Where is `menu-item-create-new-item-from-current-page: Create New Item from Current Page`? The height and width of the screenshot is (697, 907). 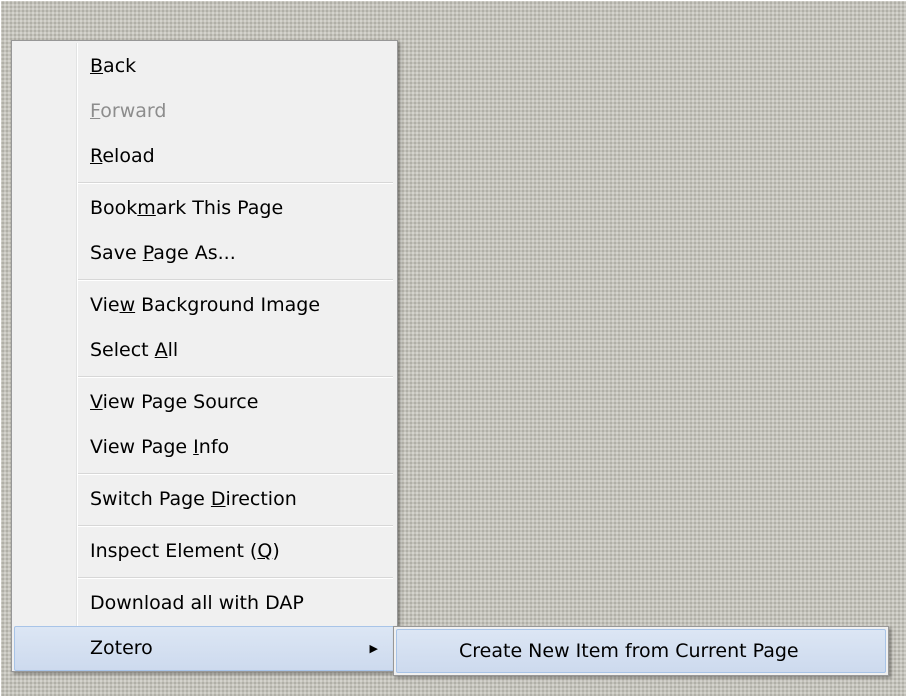
menu-item-create-new-item-from-current-page: Create New Item from Current Page is located at coordinates (641, 651).